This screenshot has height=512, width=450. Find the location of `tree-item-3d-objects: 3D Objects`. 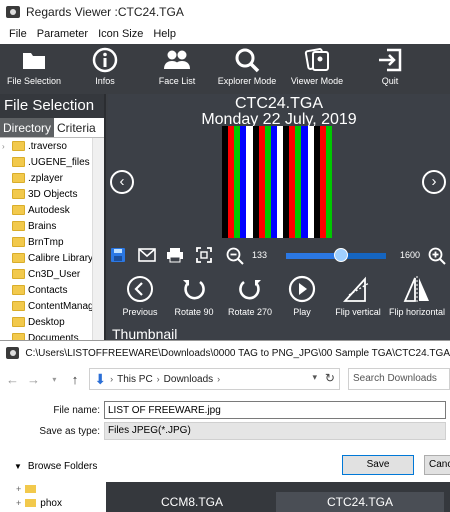

tree-item-3d-objects: 3D Objects is located at coordinates (52, 194).